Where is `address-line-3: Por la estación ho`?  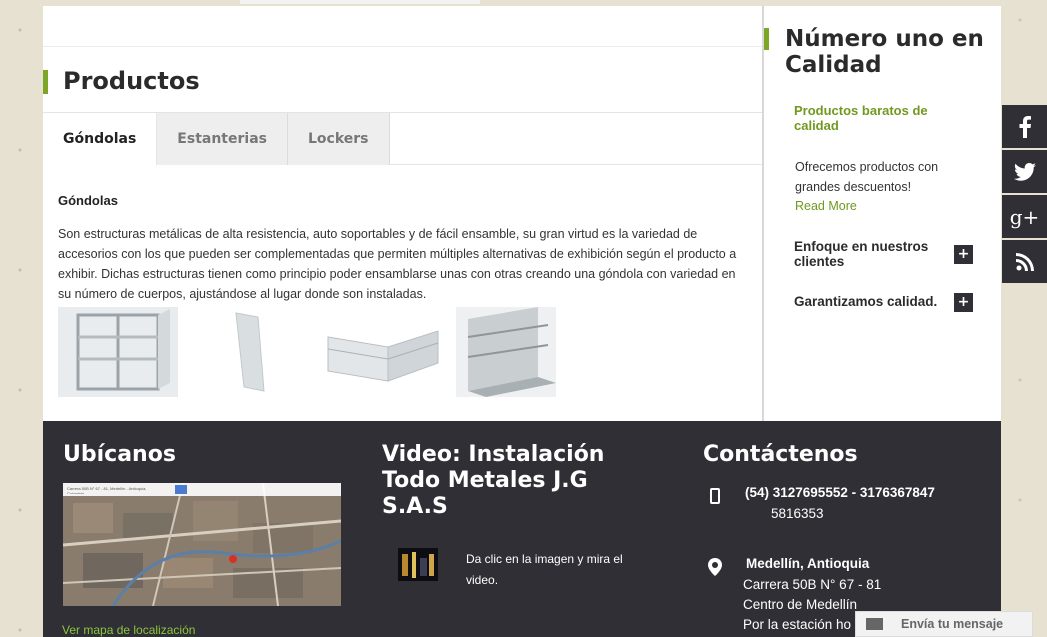 address-line-3: Por la estación ho is located at coordinates (797, 624).